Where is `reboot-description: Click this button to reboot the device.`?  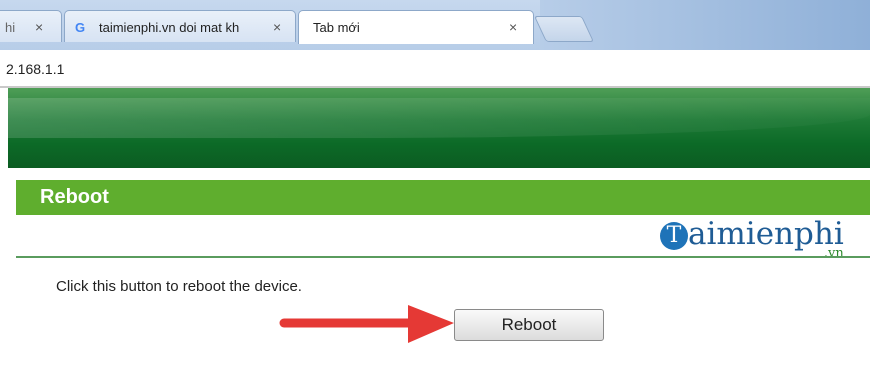 reboot-description: Click this button to reboot the device. is located at coordinates (179, 286).